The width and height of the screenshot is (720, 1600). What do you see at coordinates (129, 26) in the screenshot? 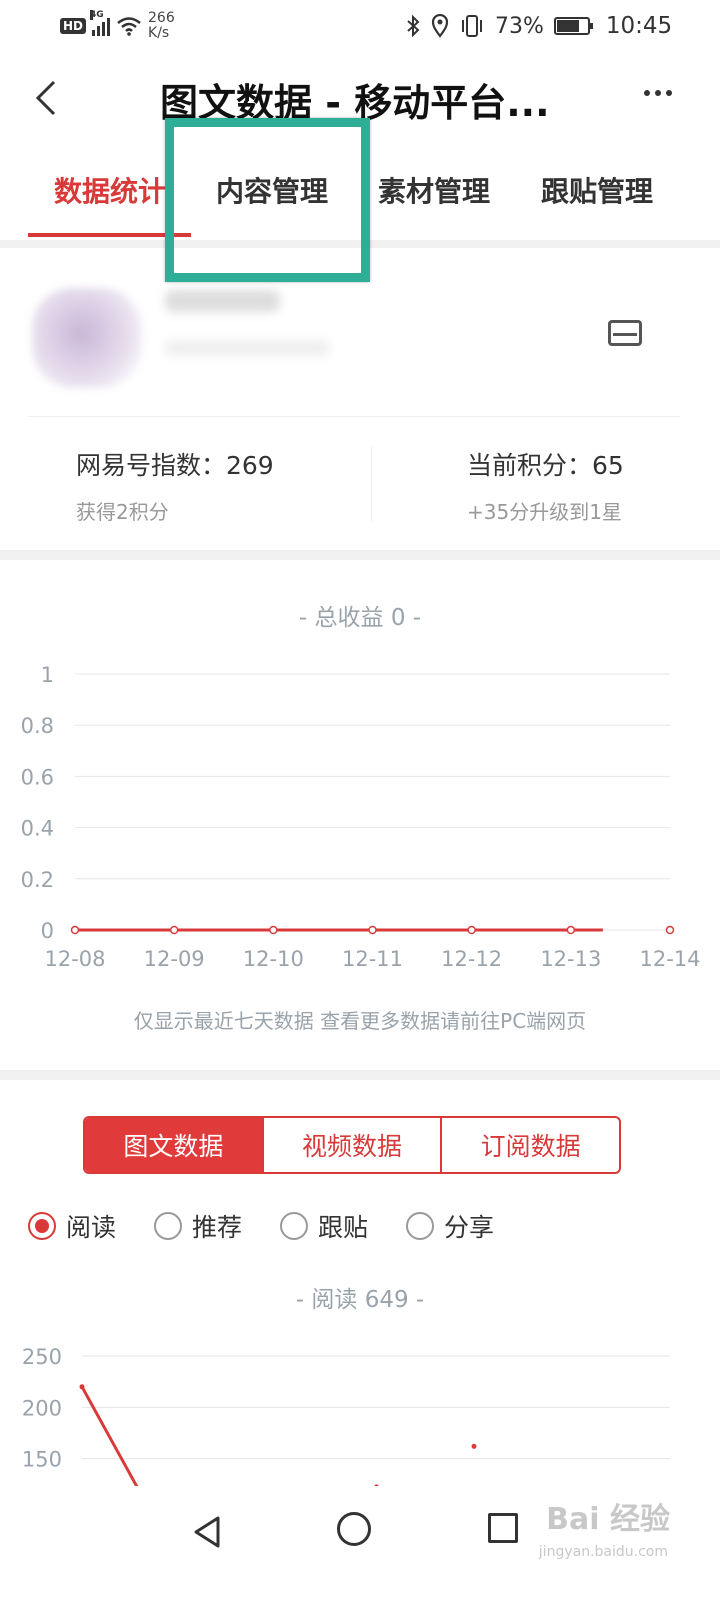
I see `wifi-icon` at bounding box center [129, 26].